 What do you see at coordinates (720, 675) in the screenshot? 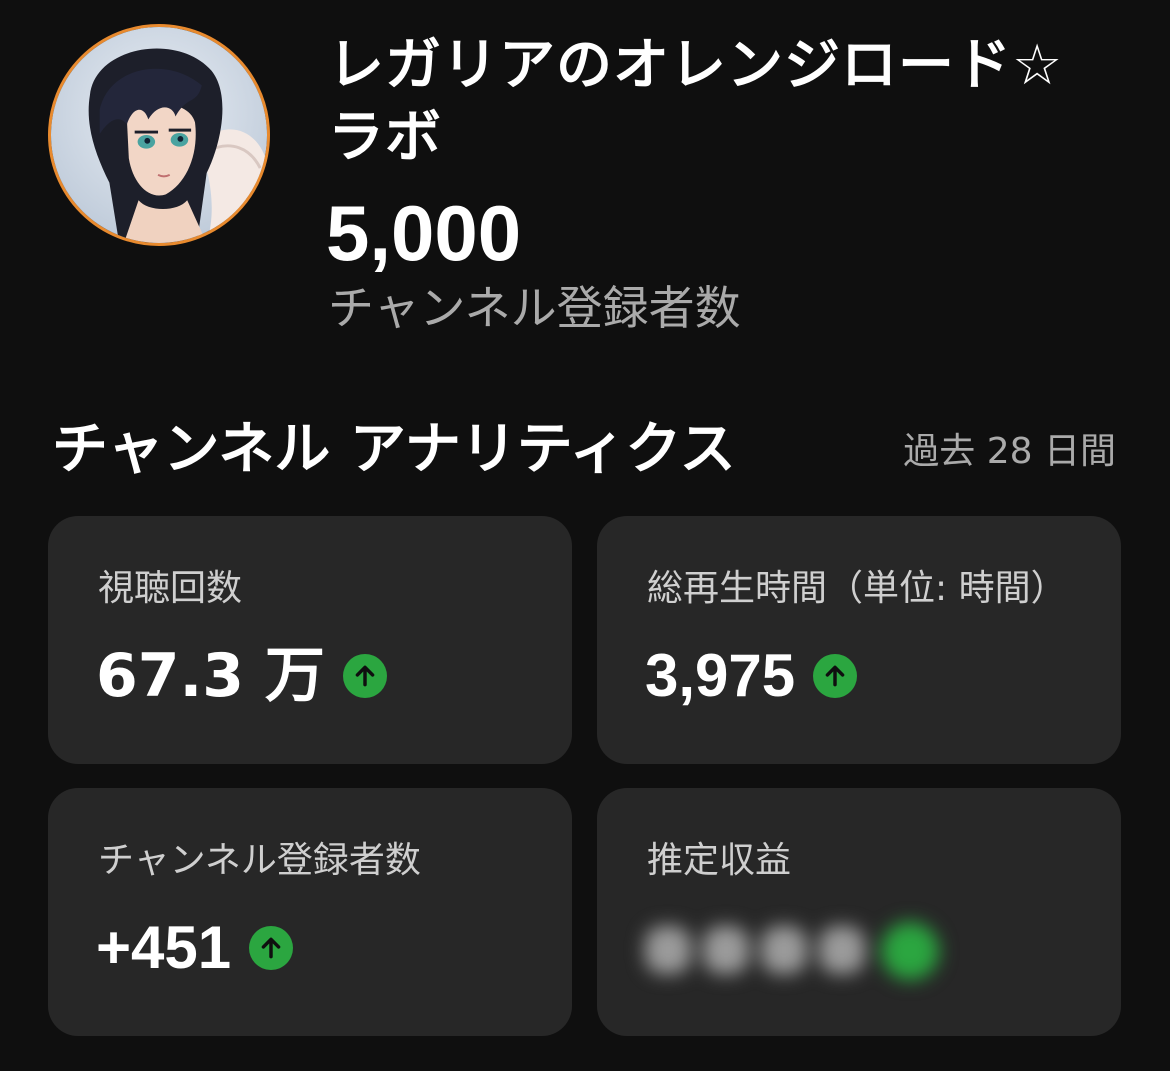
I see `watch-time-value: 3,975` at bounding box center [720, 675].